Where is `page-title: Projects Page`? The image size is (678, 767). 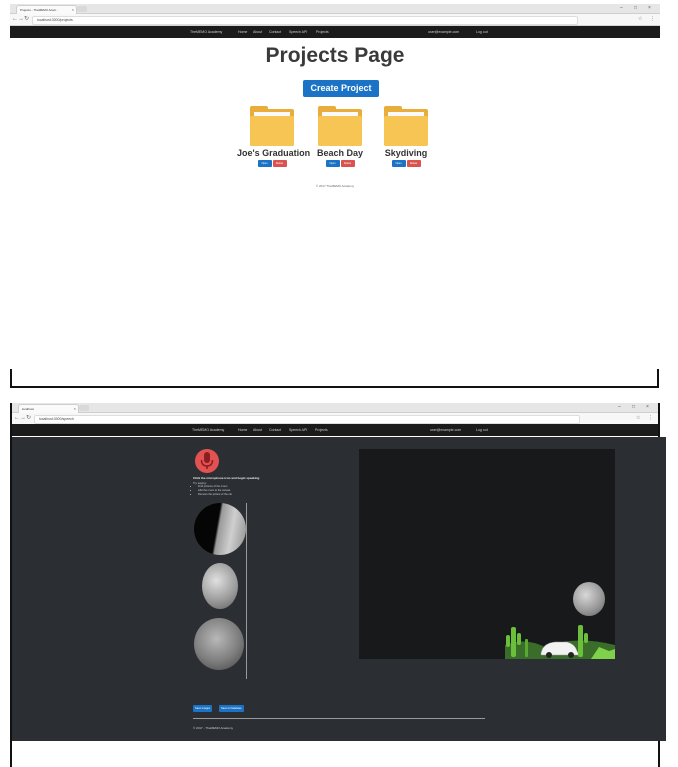
page-title: Projects Page is located at coordinates (335, 55).